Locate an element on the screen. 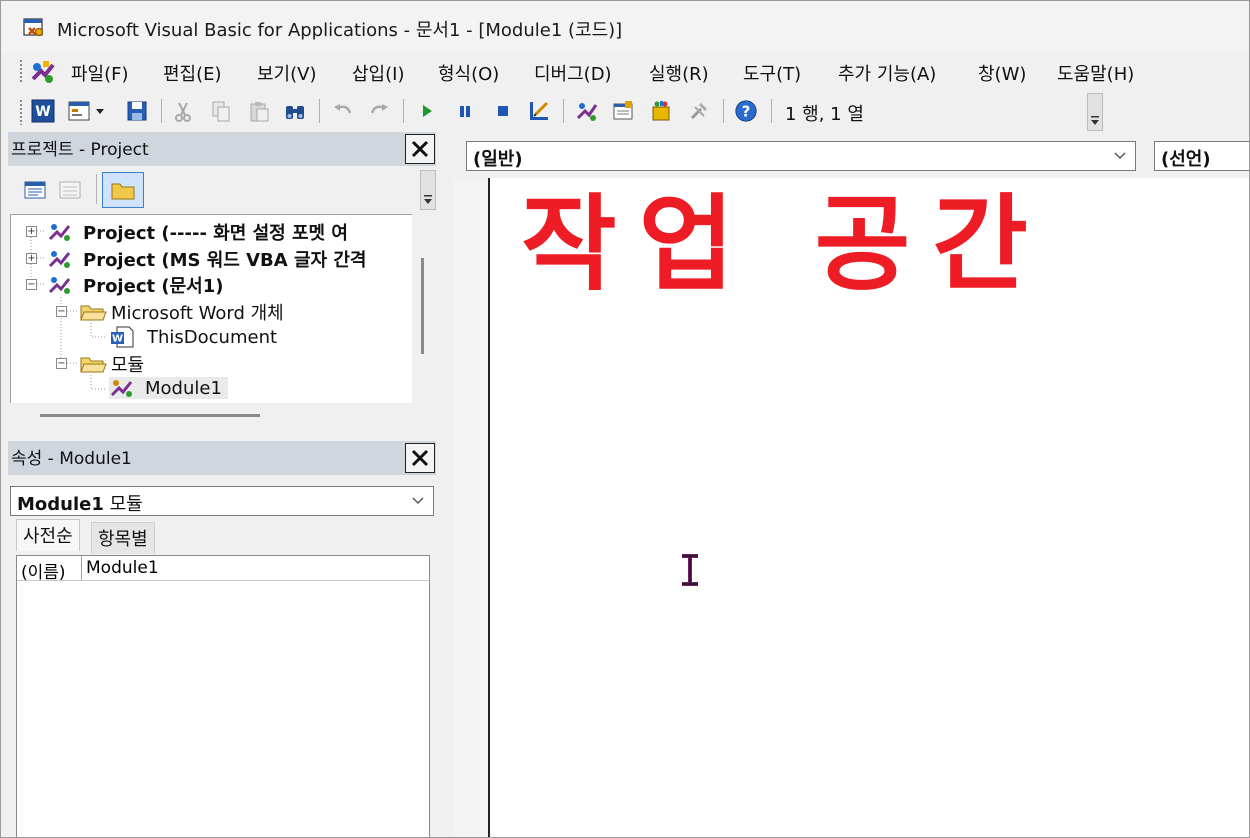  undo-icon is located at coordinates (343, 111).